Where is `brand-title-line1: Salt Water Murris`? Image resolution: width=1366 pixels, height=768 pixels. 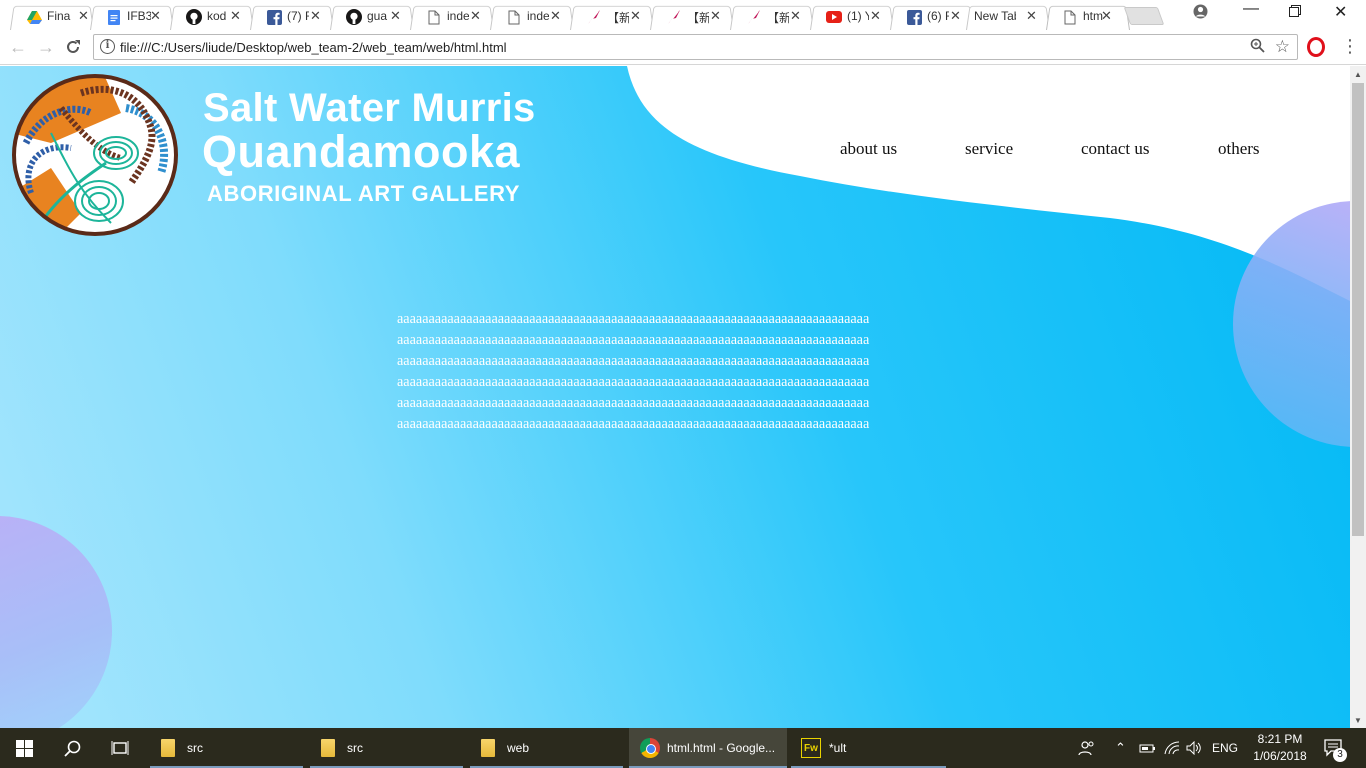 brand-title-line1: Salt Water Murris is located at coordinates (369, 108).